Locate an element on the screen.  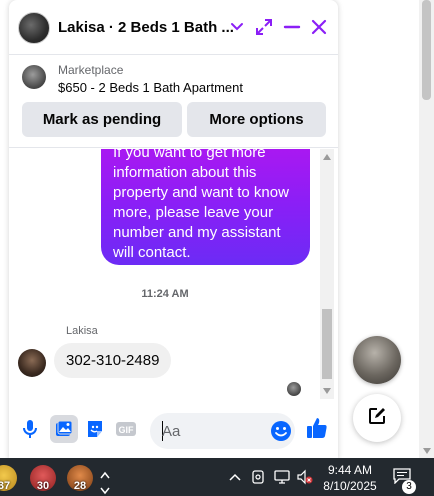
taskbar: 37 30 28 9:44 AM 8/10/2025 3 is located at coordinates (217, 477).